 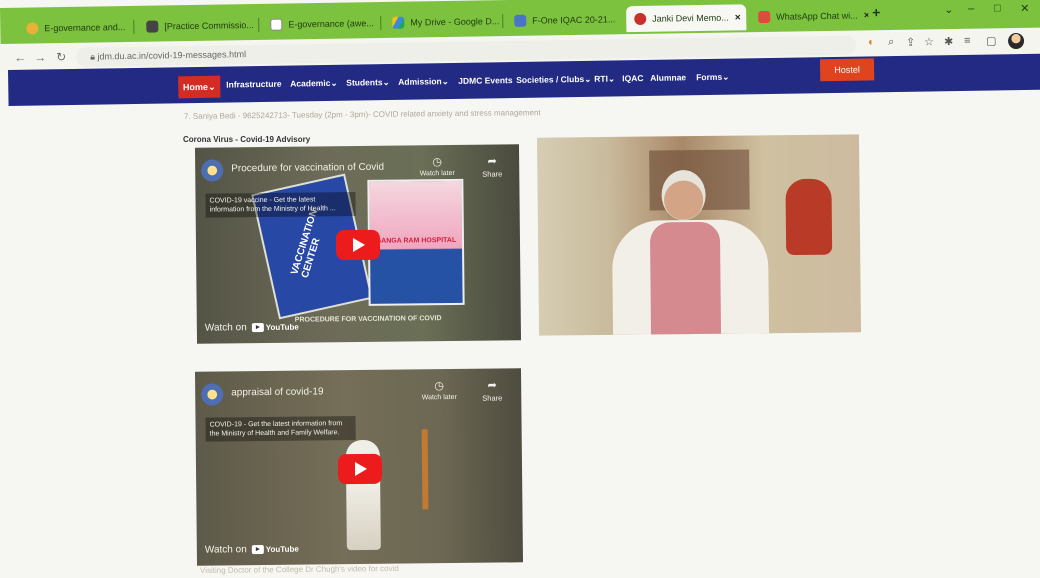 What do you see at coordinates (683, 195) in the screenshot?
I see `speaker-head` at bounding box center [683, 195].